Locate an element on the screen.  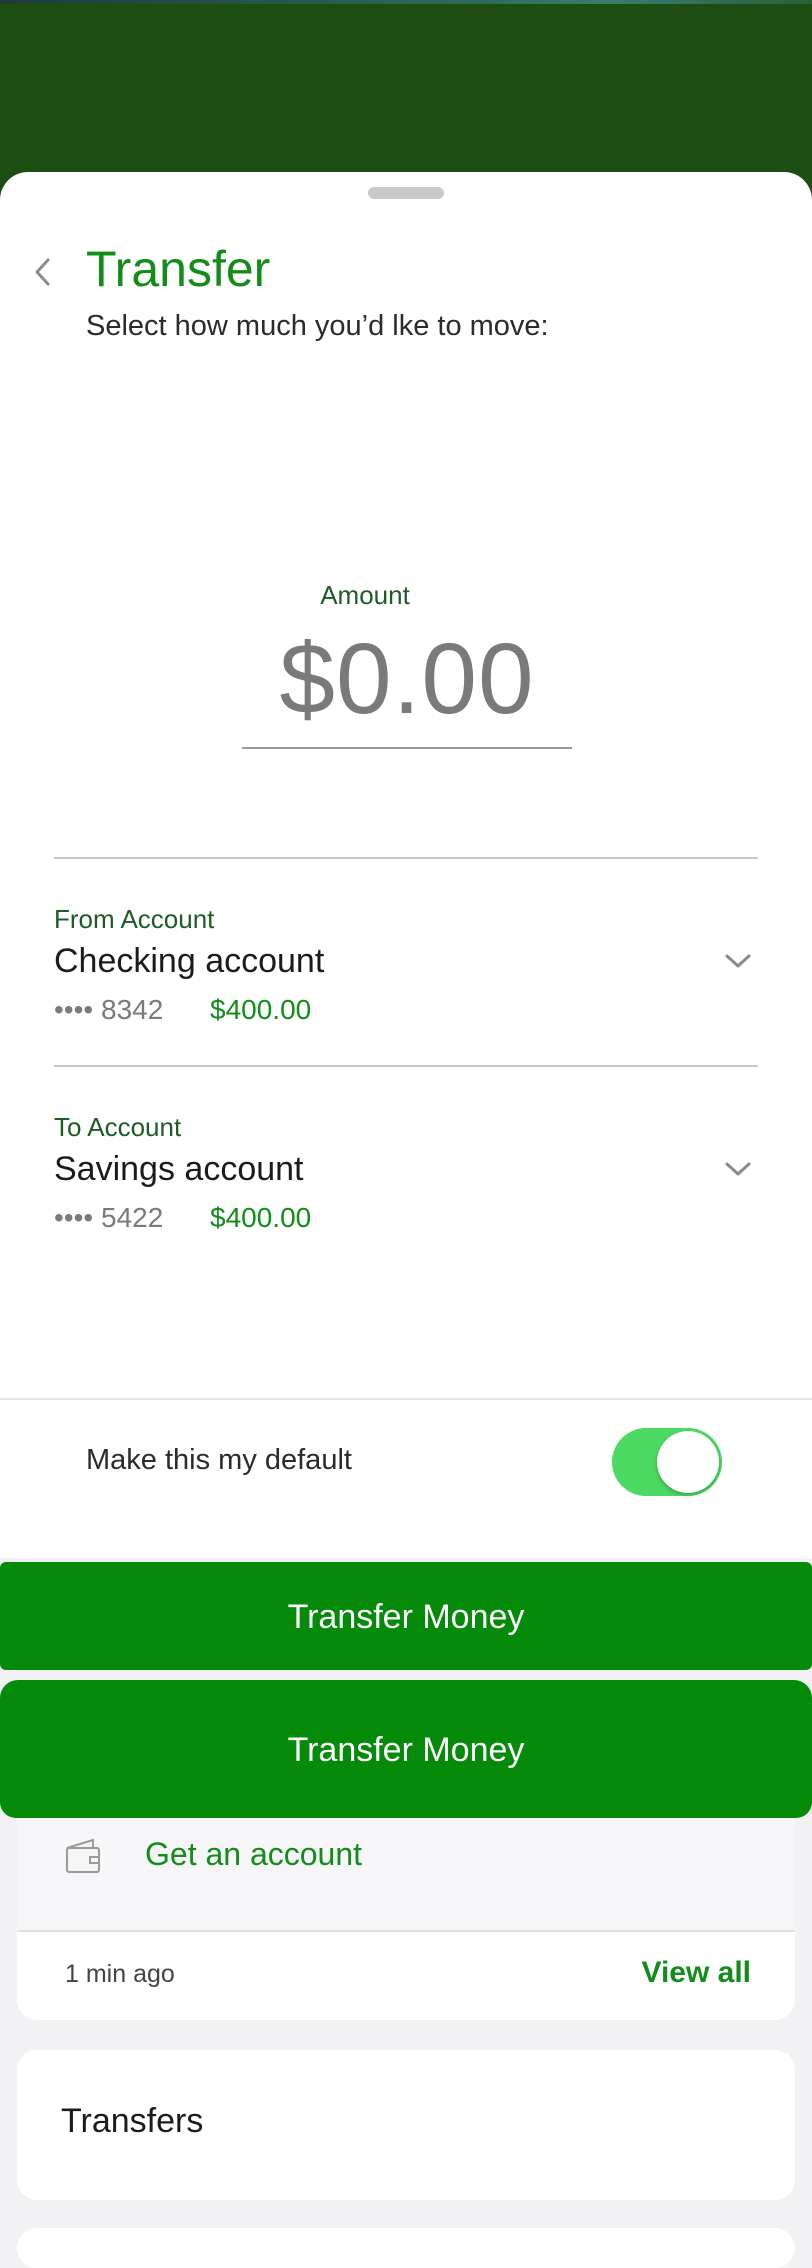
transfer-money-button-large: Transfer Money is located at coordinates (406, 1749).